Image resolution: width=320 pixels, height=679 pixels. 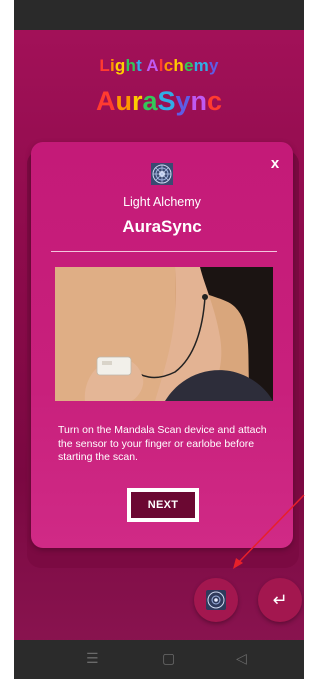 I want to click on mandala-scan-button, so click(x=216, y=600).